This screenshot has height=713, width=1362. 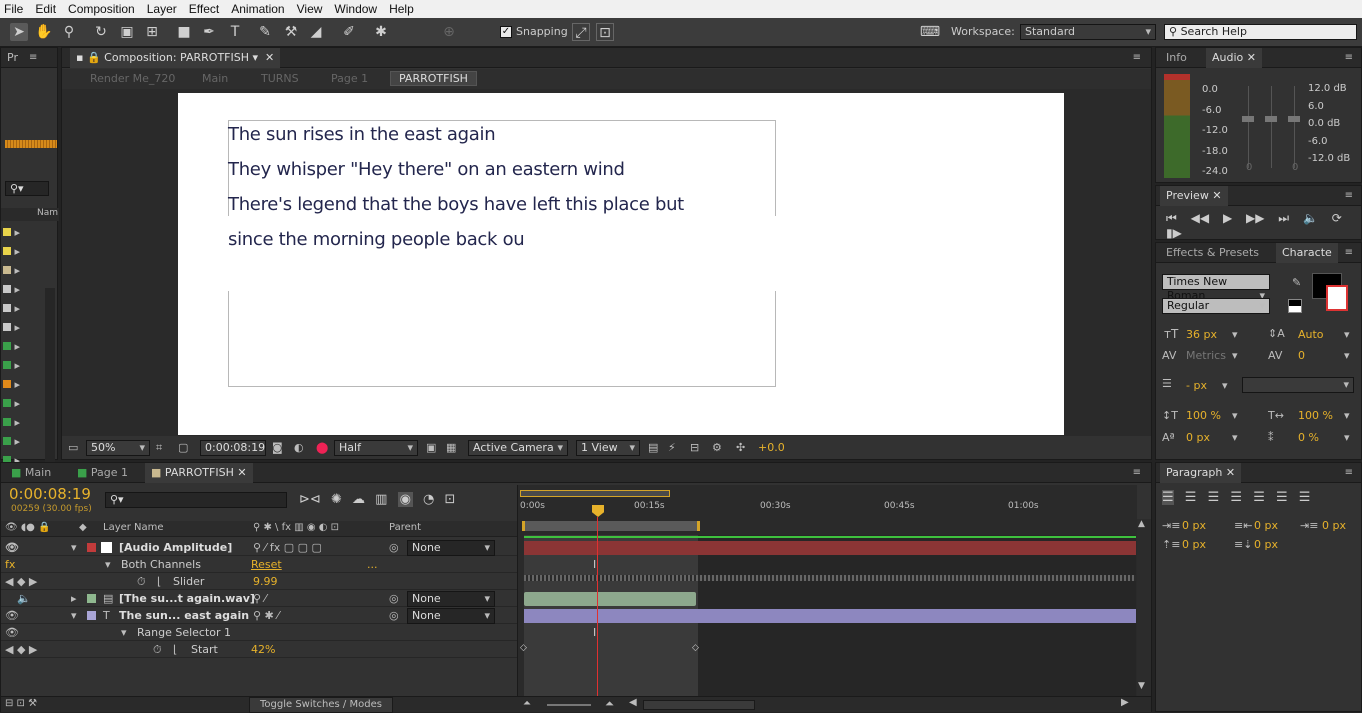 What do you see at coordinates (215, 78) in the screenshot?
I see `breadcrumb-item: Main` at bounding box center [215, 78].